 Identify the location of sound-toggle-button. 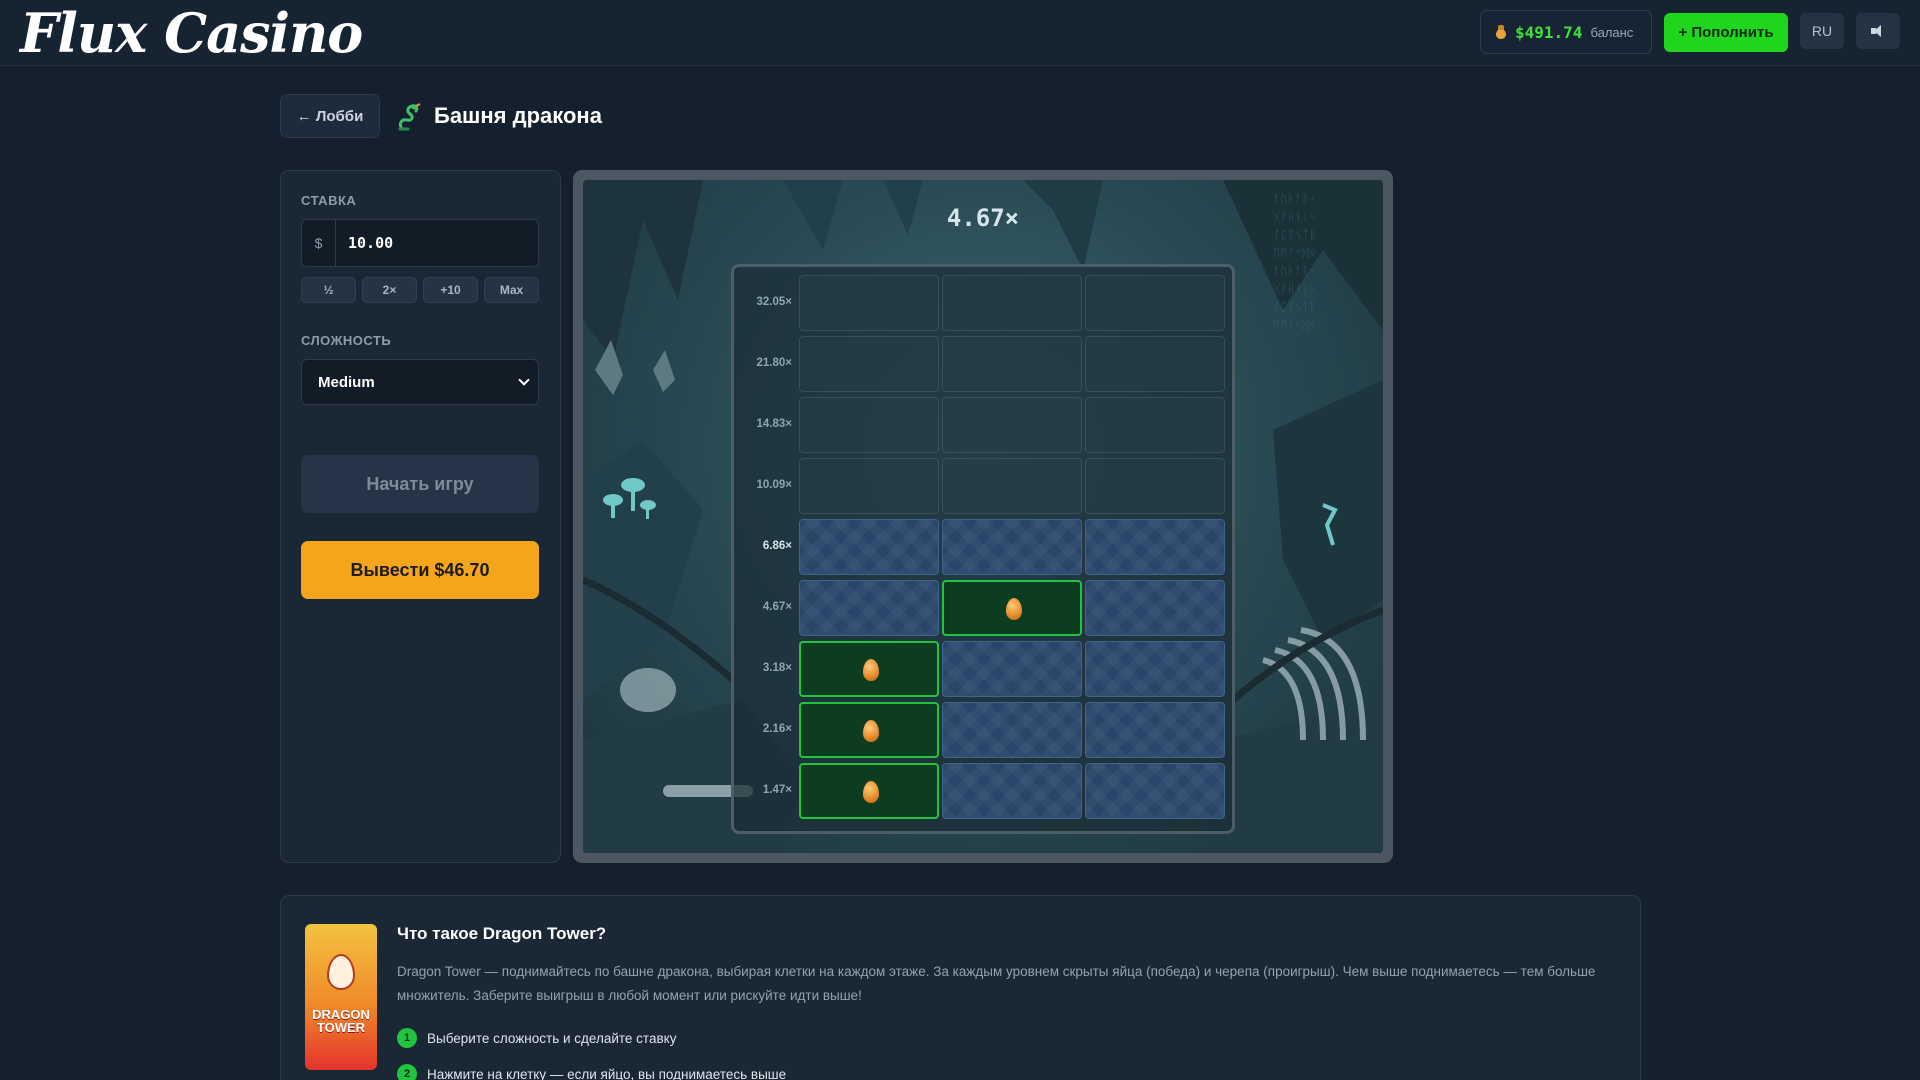
(1878, 31).